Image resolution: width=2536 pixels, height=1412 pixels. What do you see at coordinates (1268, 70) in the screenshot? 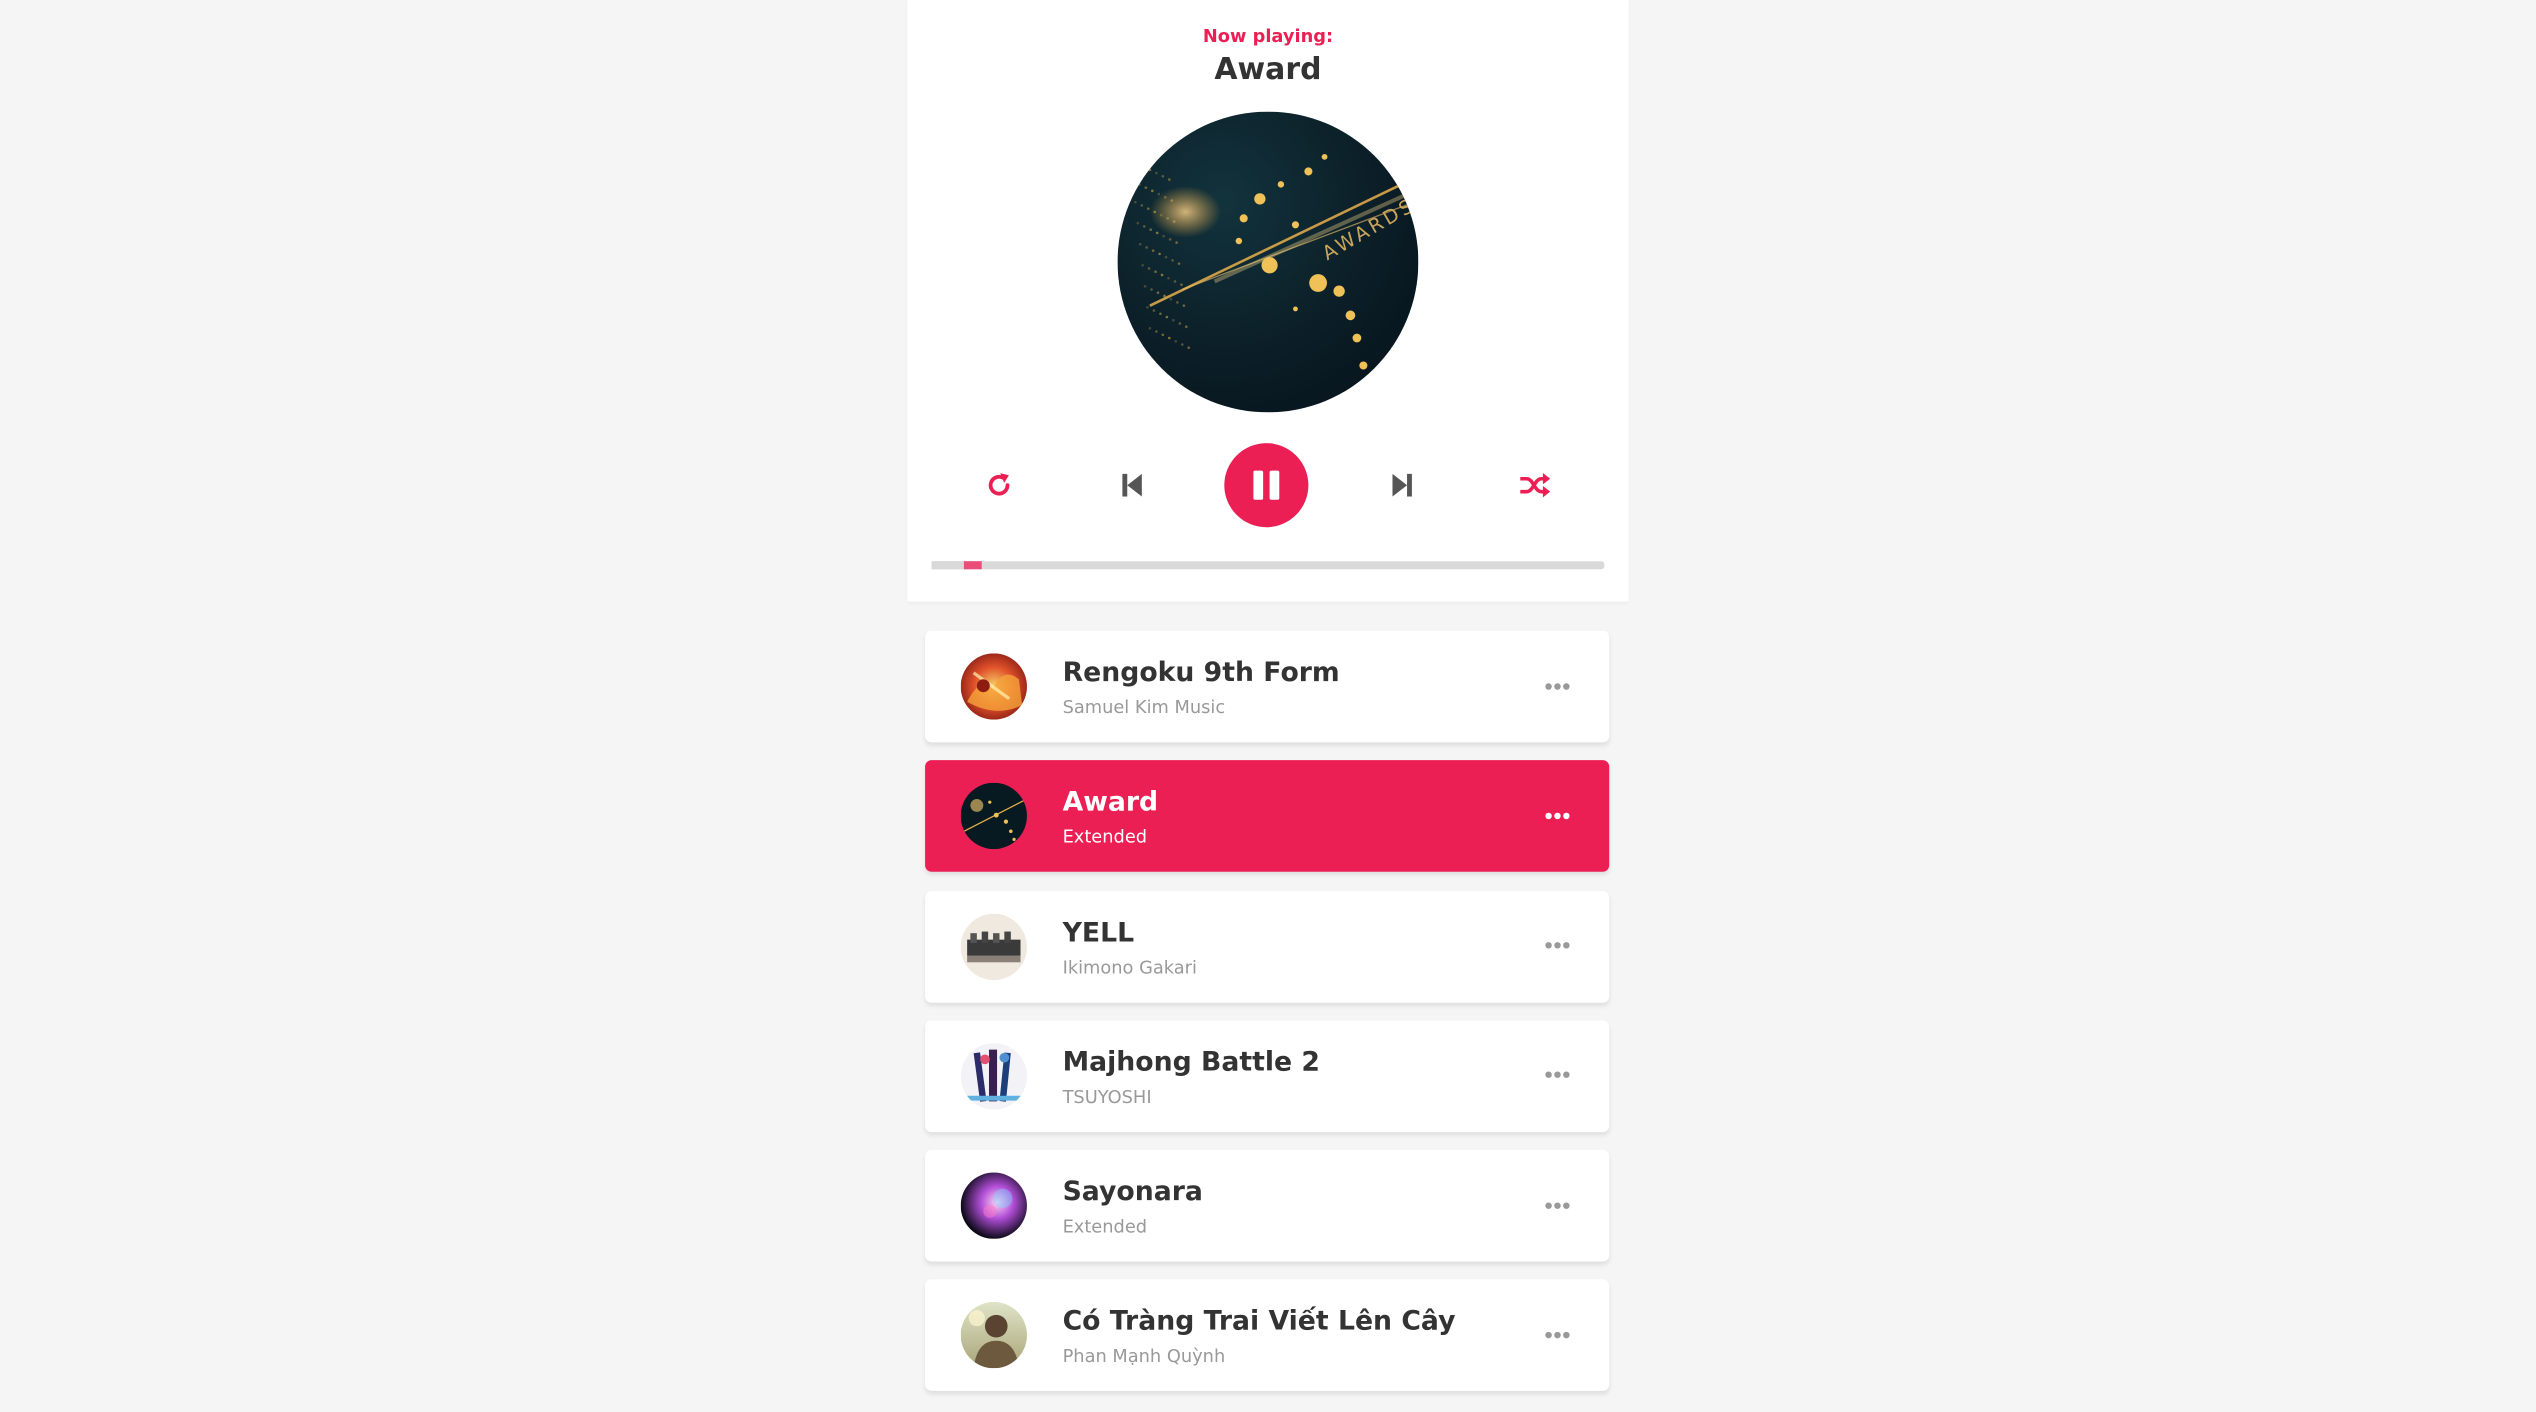
I see `current-song-title: Award` at bounding box center [1268, 70].